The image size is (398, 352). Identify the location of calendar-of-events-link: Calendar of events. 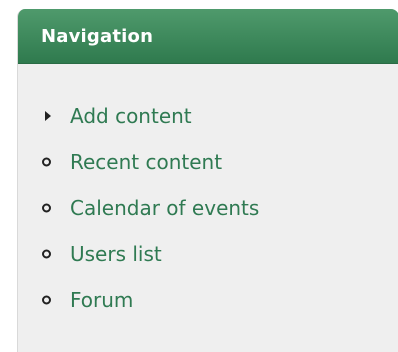
(164, 208).